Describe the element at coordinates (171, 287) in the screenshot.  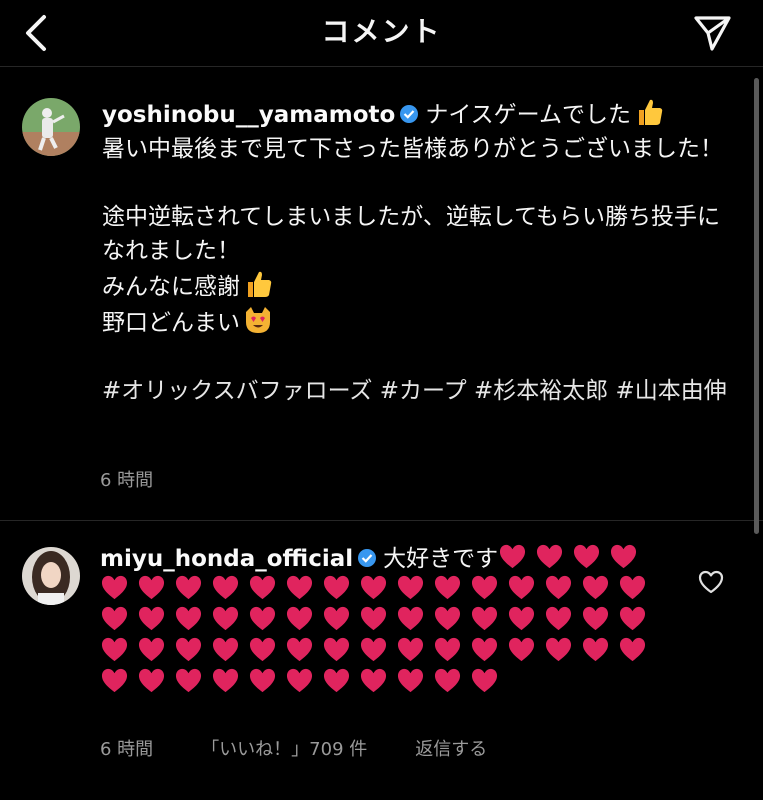
I see `caption-line: みんなに感謝` at that location.